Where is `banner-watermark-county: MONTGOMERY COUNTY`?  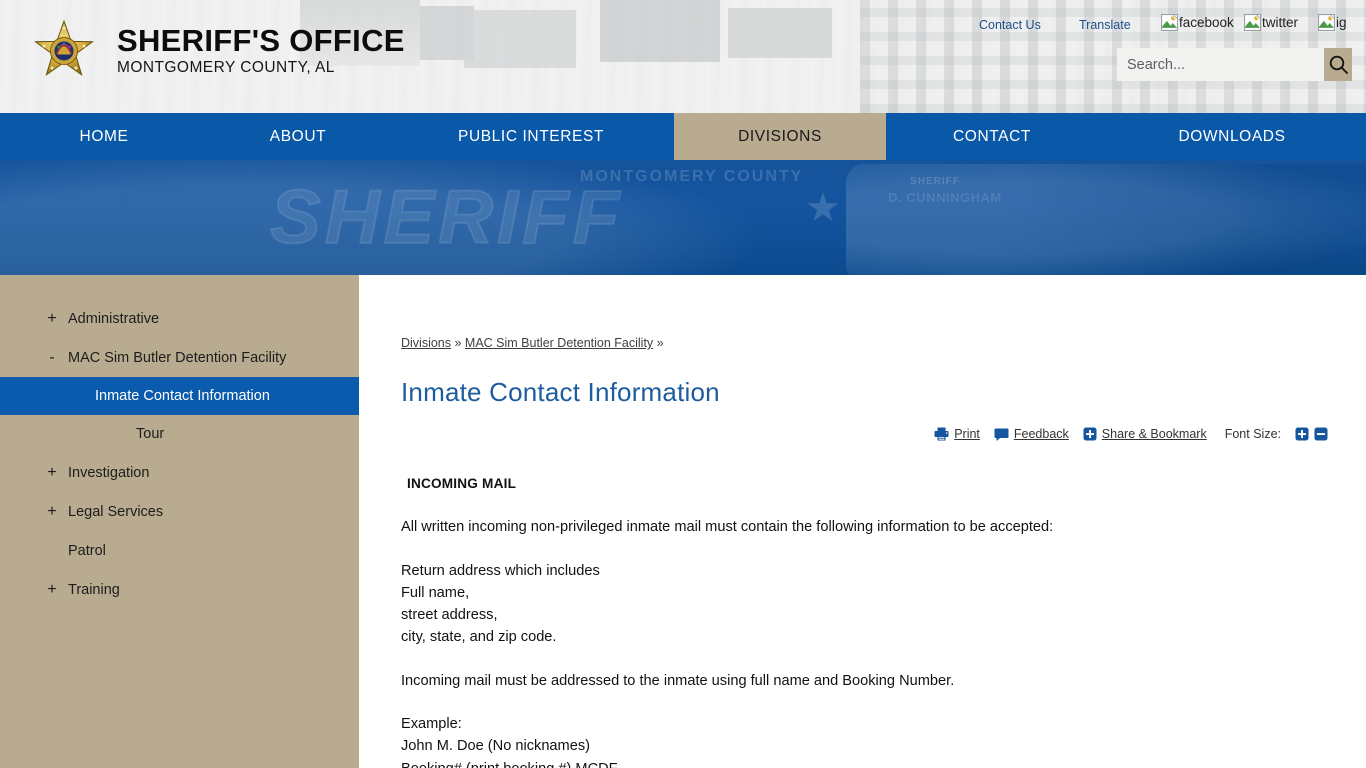
banner-watermark-county: MONTGOMERY COUNTY is located at coordinates (692, 176).